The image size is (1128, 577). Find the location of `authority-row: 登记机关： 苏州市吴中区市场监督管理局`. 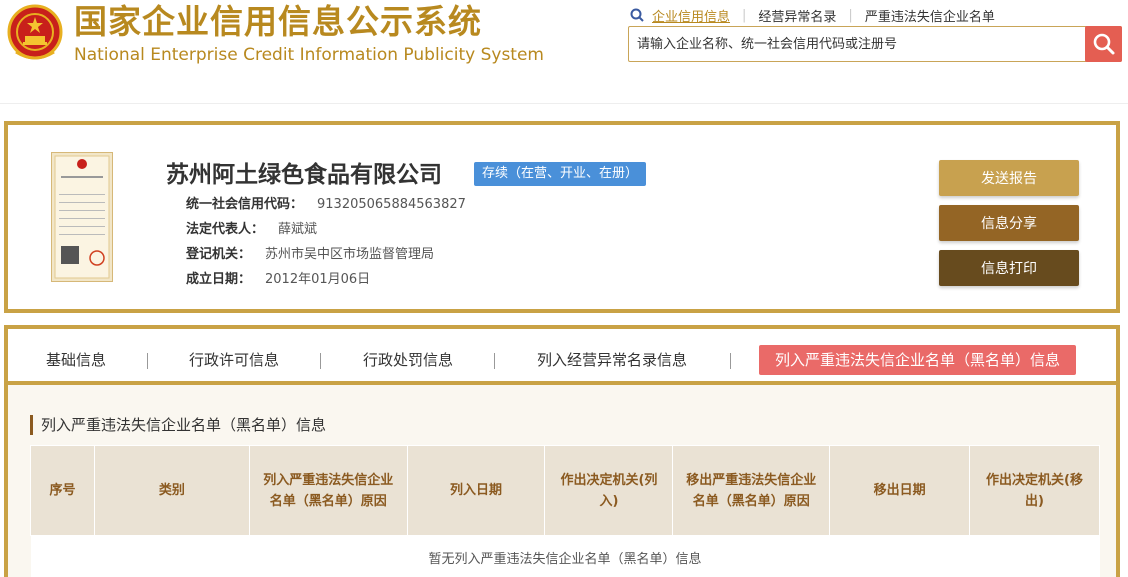

authority-row: 登记机关： 苏州市吴中区市场监督管理局 is located at coordinates (310, 255).